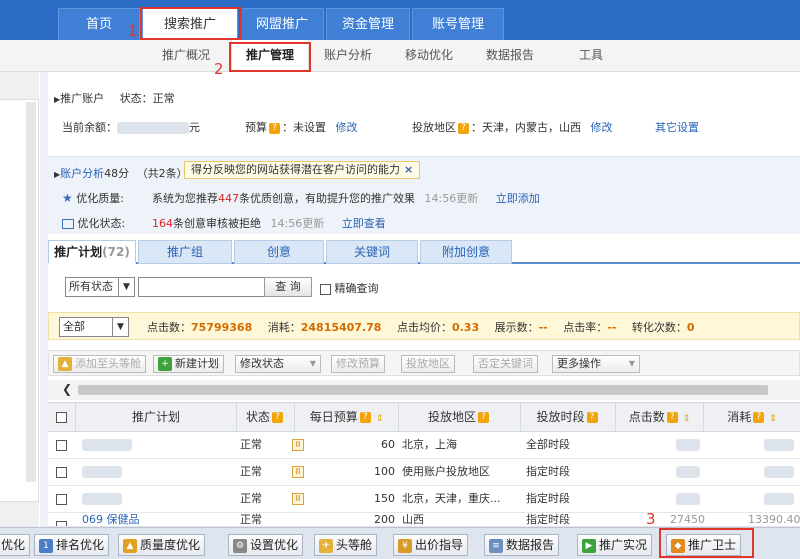  I want to click on chevron-down-icon: ▼, so click(312, 363).